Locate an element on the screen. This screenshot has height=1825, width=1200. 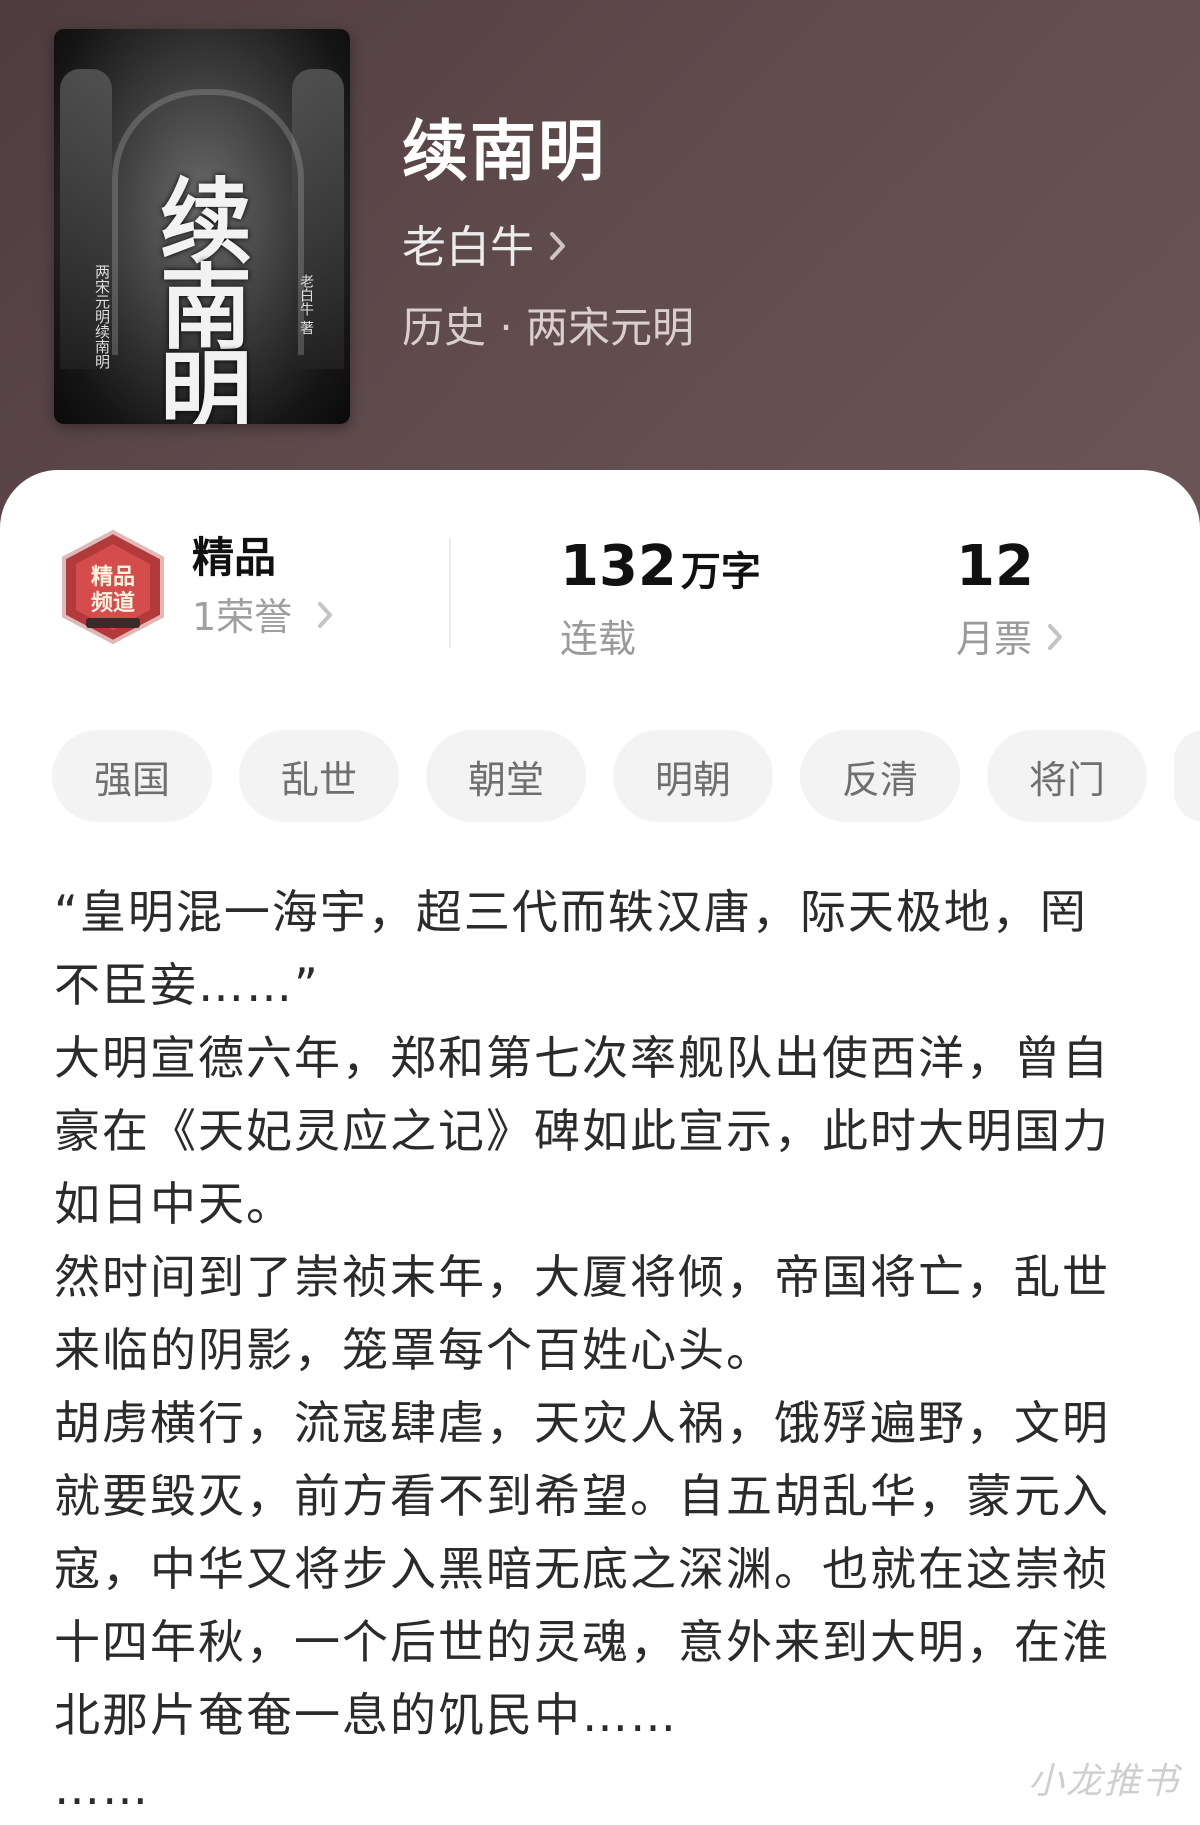
monthly-tickets-label: 月票 is located at coordinates (994, 639).